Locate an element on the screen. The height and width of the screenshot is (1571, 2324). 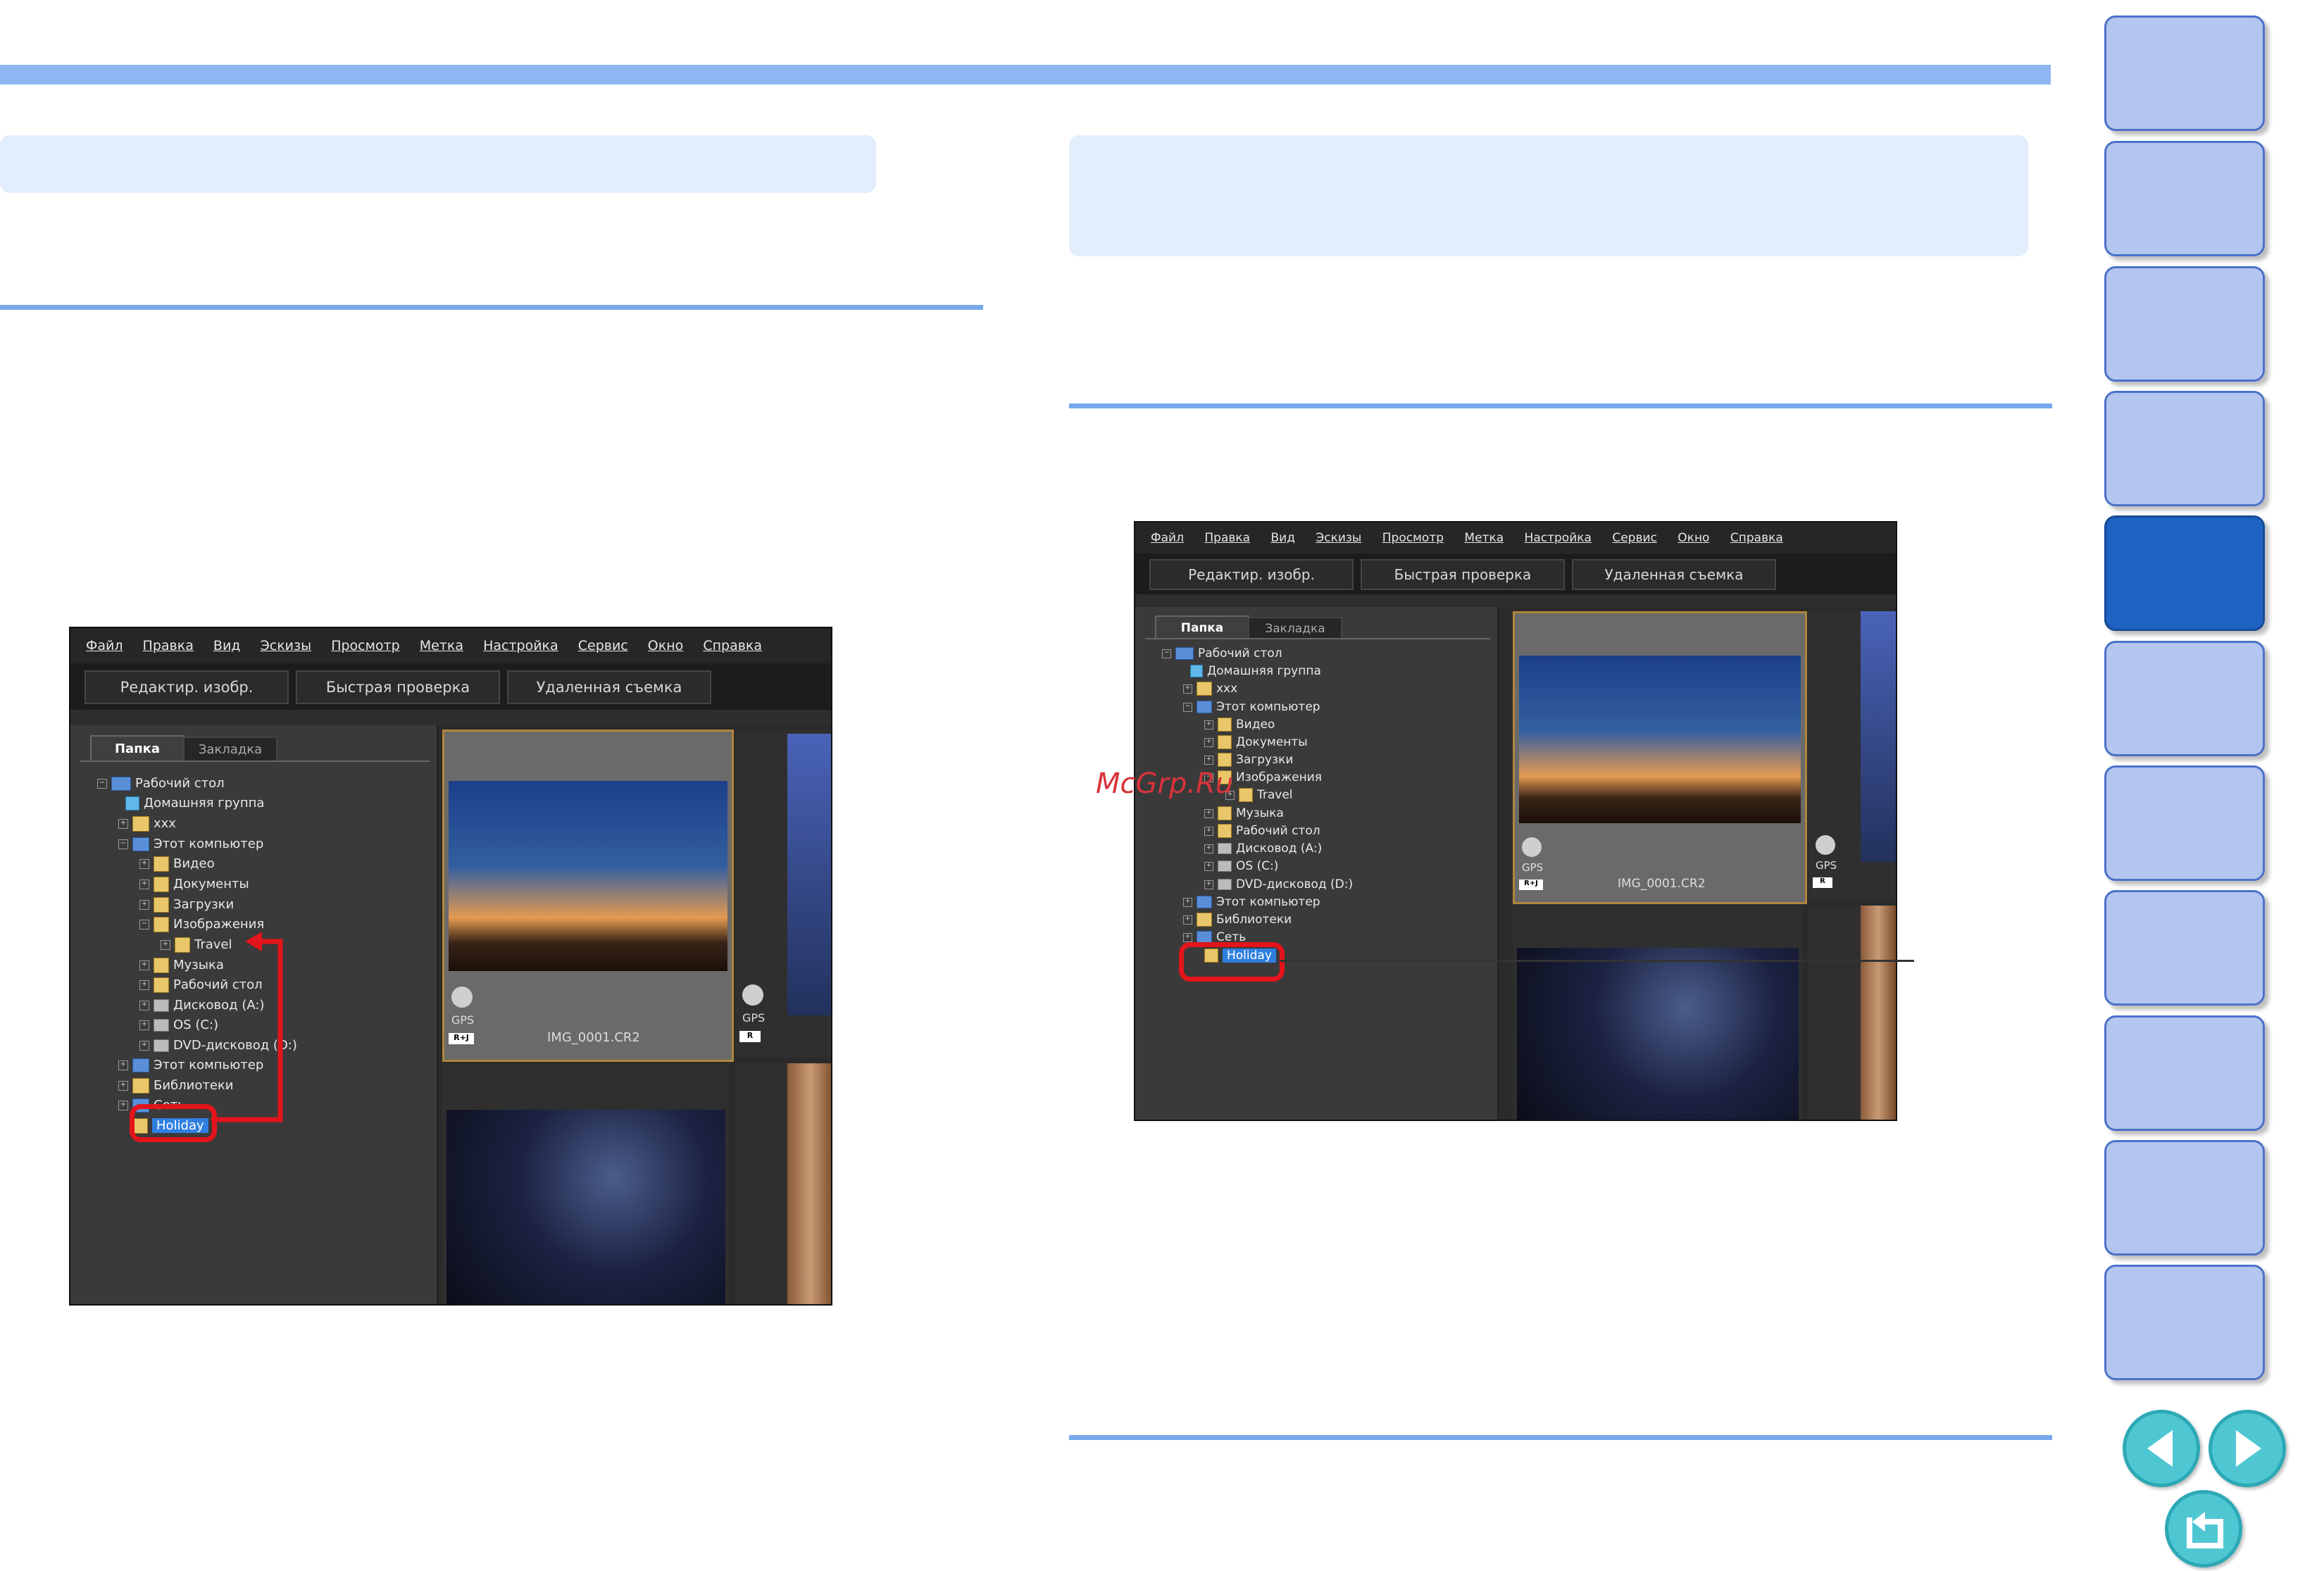
thumbnail-filename: IMG_0001.CR2 is located at coordinates (1662, 884).